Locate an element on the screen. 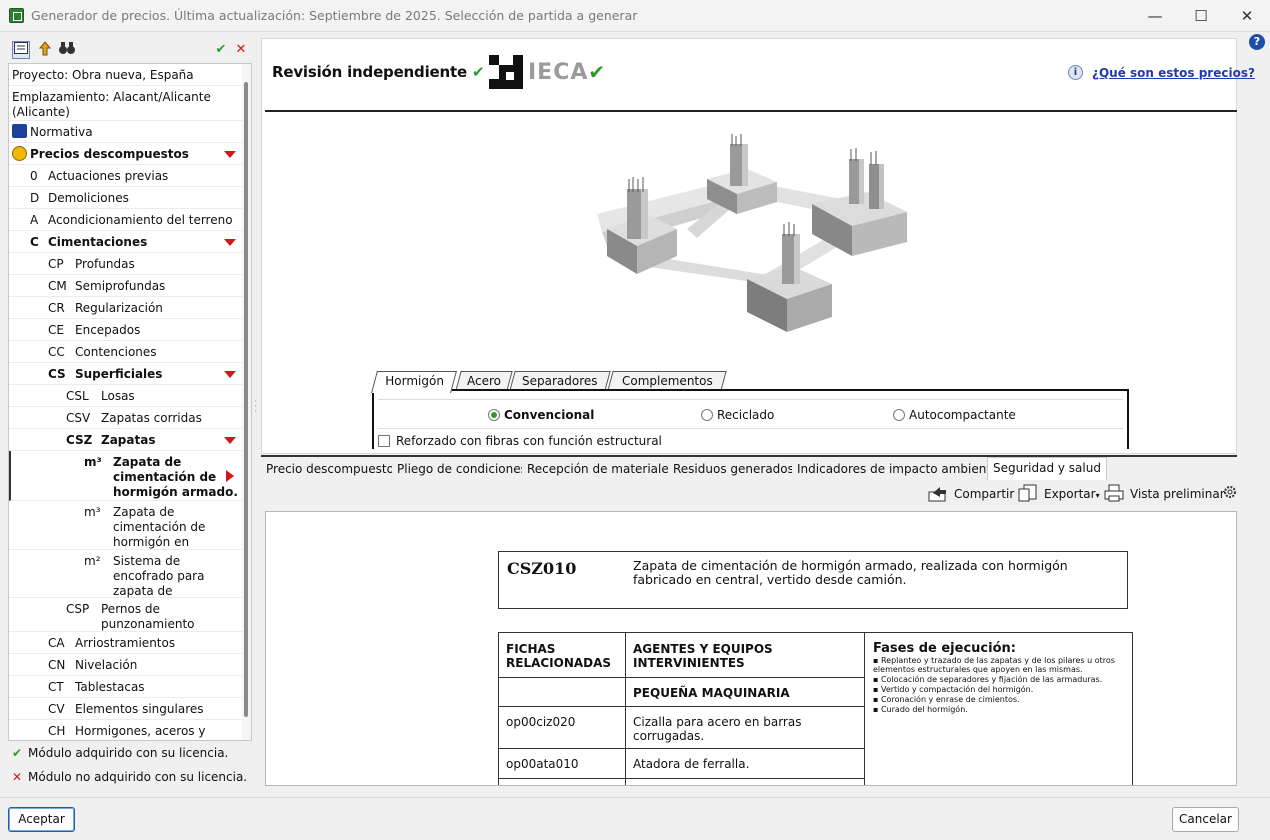 Image resolution: width=1270 pixels, height=840 pixels. export-icon is located at coordinates (1027, 493).